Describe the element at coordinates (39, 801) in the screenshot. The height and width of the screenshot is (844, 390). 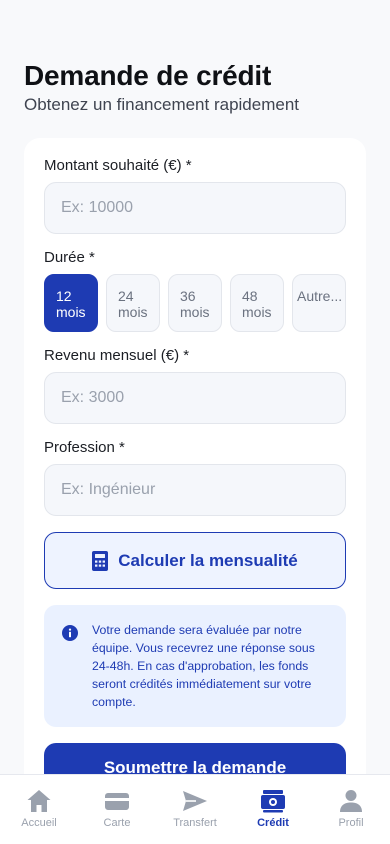
I see `home-icon` at that location.